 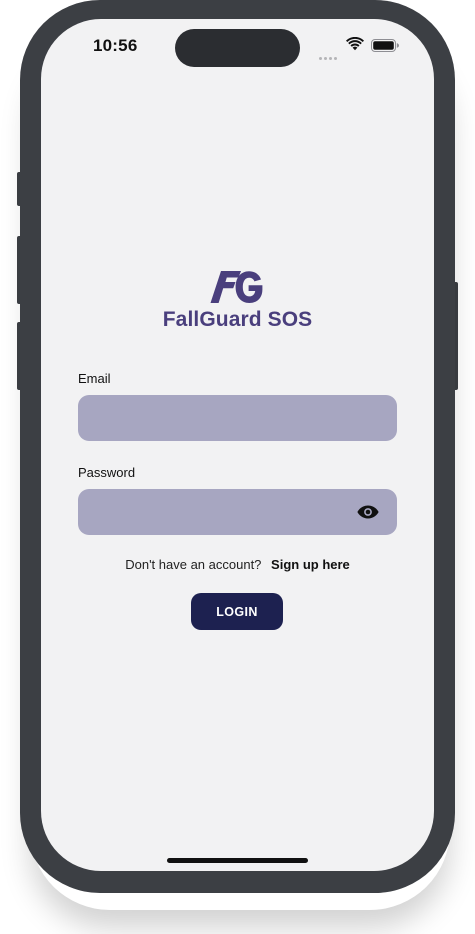 What do you see at coordinates (107, 472) in the screenshot?
I see `password-label: Password` at bounding box center [107, 472].